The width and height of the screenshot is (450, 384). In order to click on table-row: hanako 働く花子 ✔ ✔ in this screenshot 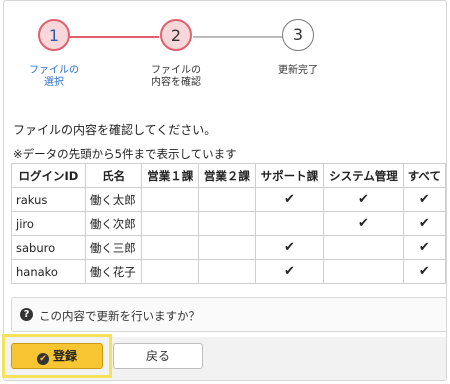, I will do `click(228, 271)`.